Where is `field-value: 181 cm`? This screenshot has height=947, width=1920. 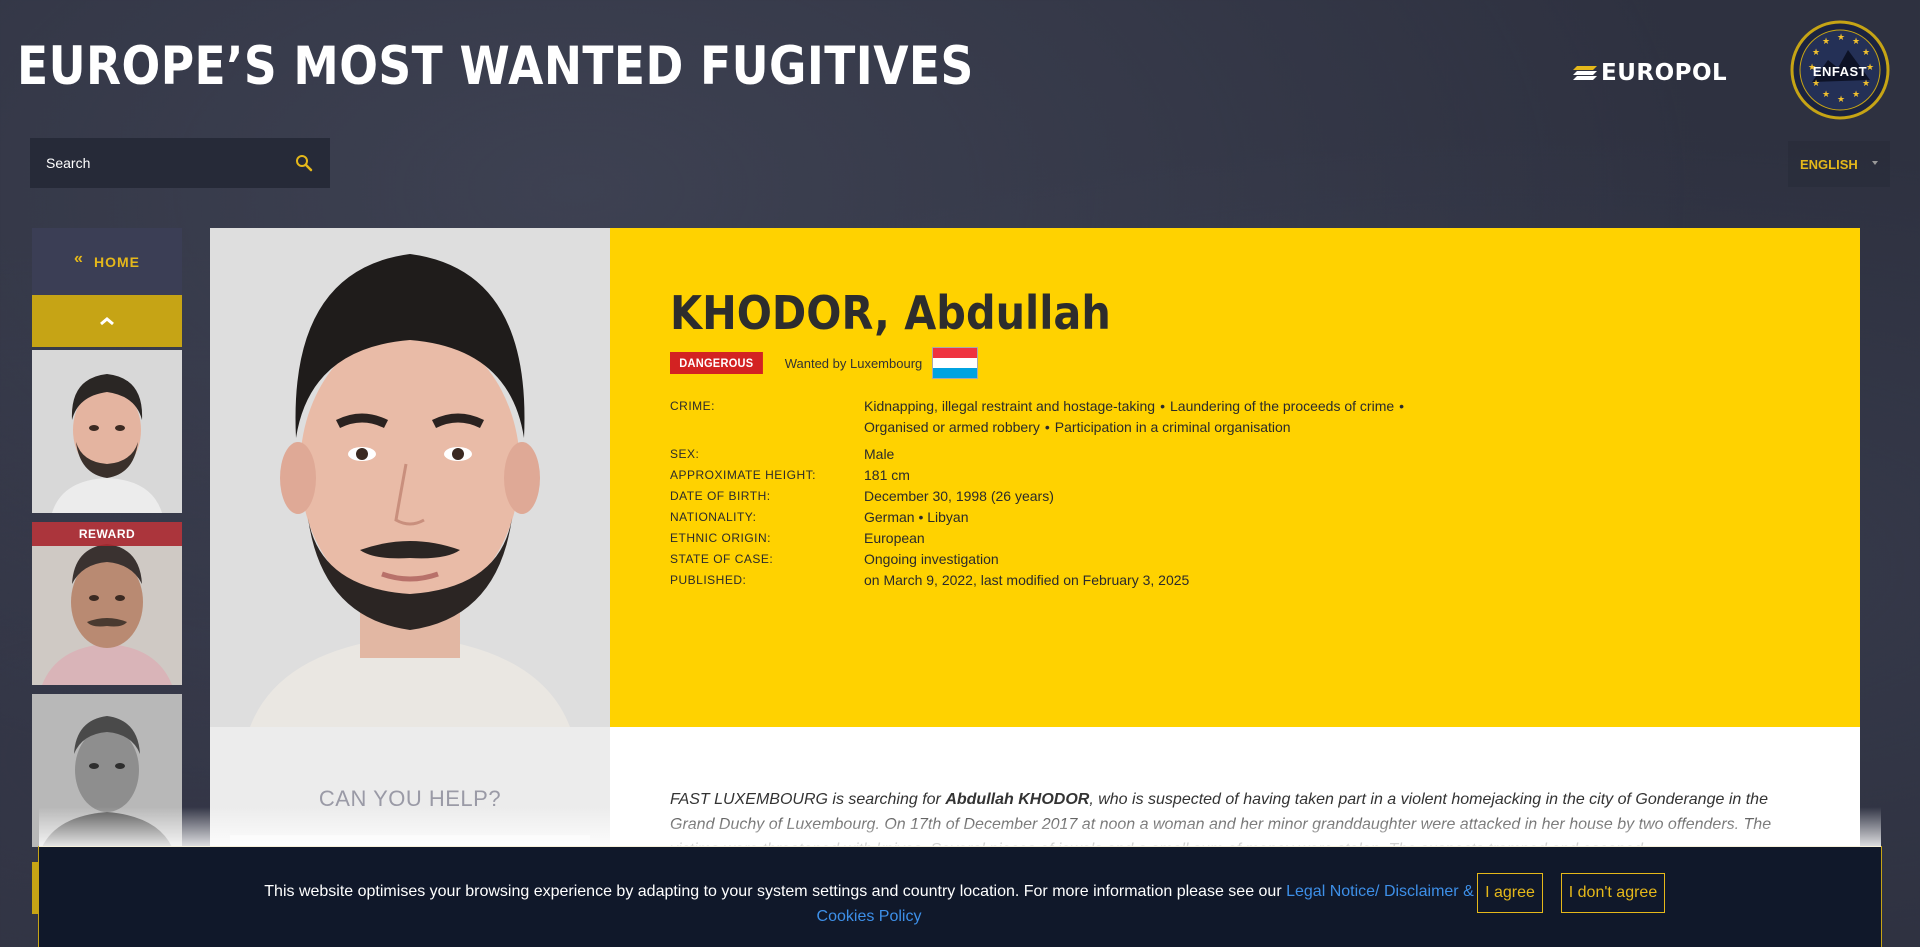 field-value: 181 cm is located at coordinates (887, 475).